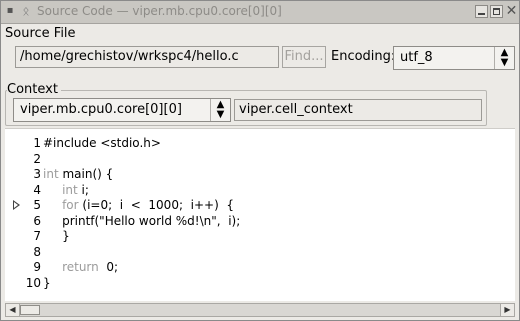 Image resolution: width=520 pixels, height=321 pixels. Describe the element at coordinates (108, 267) in the screenshot. I see `code-token: 0;` at that location.